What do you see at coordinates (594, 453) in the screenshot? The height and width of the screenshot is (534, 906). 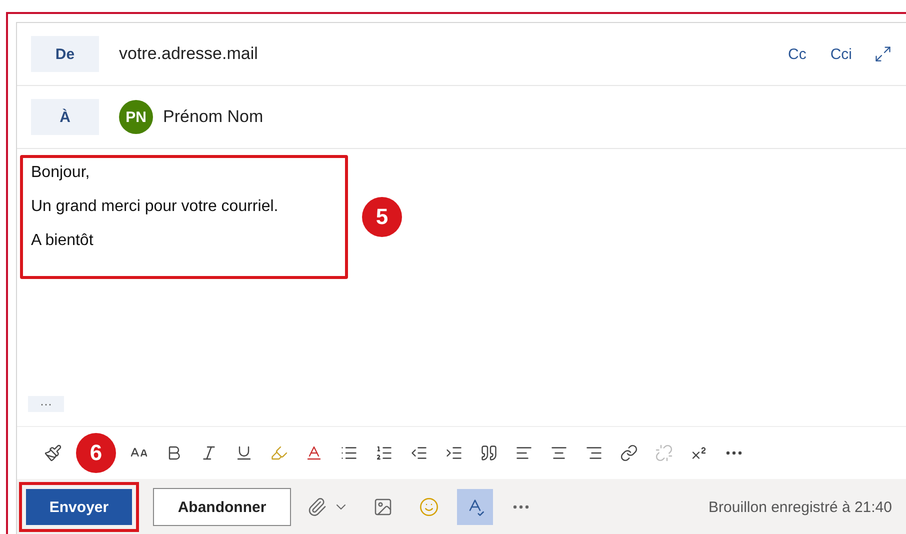 I see `align-right-icon` at bounding box center [594, 453].